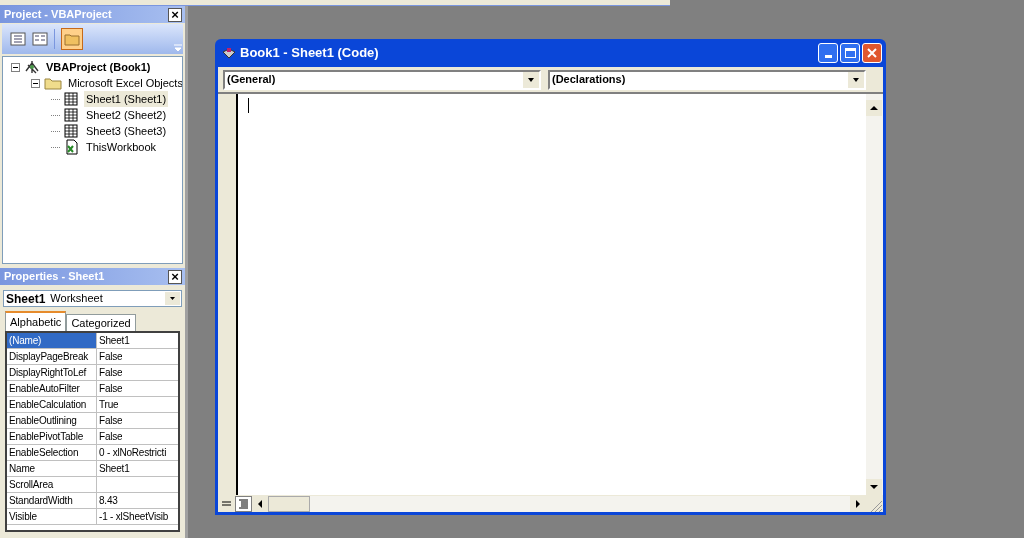 The width and height of the screenshot is (1024, 538). What do you see at coordinates (126, 115) in the screenshot?
I see `tree-item: Sheet2 (Sheet2)` at bounding box center [126, 115].